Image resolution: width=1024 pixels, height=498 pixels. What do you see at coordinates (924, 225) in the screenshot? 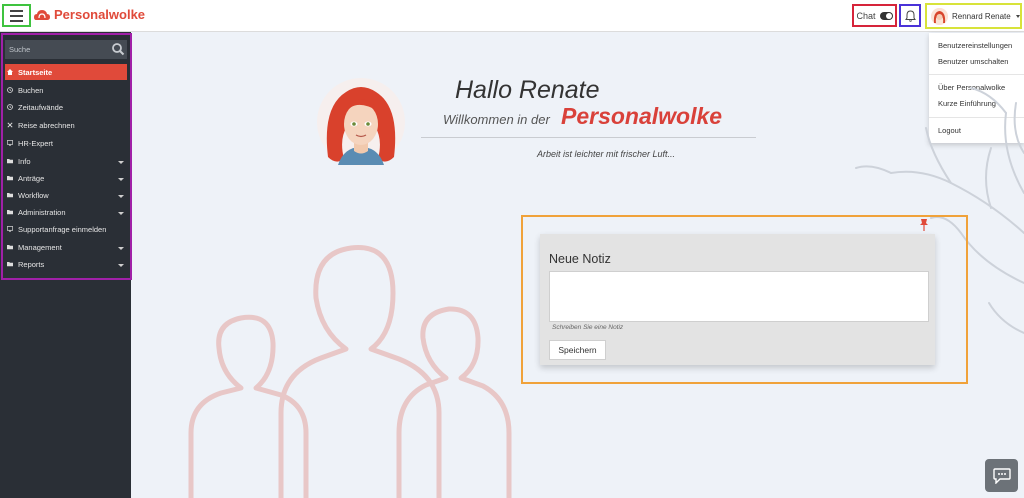
I see `pin-icon` at bounding box center [924, 225].